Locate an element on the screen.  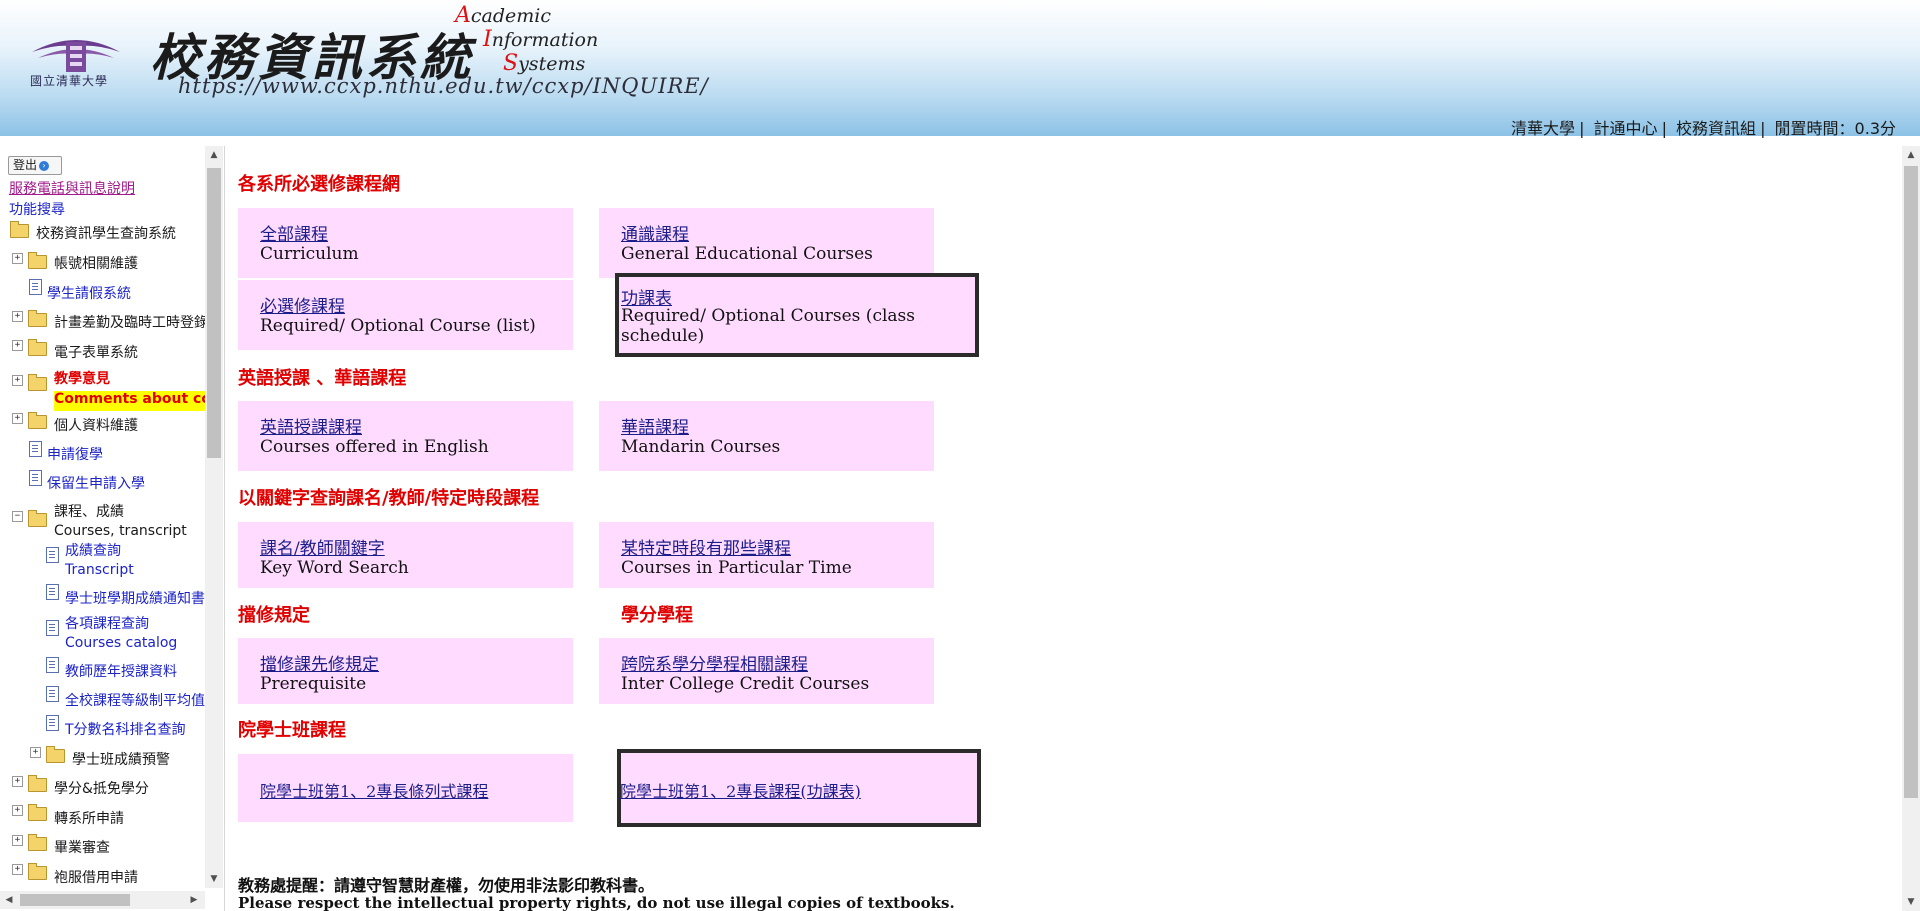
sidebar-item-teaching-feedback-en: Comments about courses is located at coordinates (129, 401).